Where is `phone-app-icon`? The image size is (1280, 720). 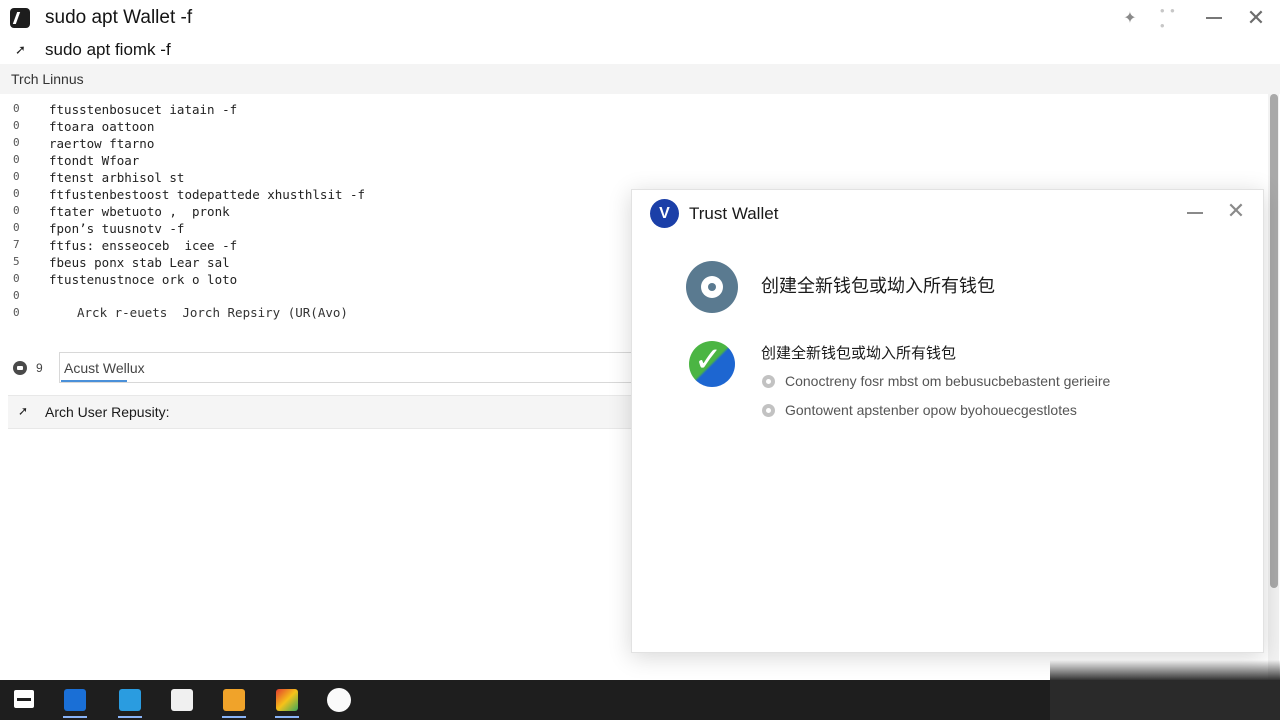
phone-app-icon is located at coordinates (182, 700).